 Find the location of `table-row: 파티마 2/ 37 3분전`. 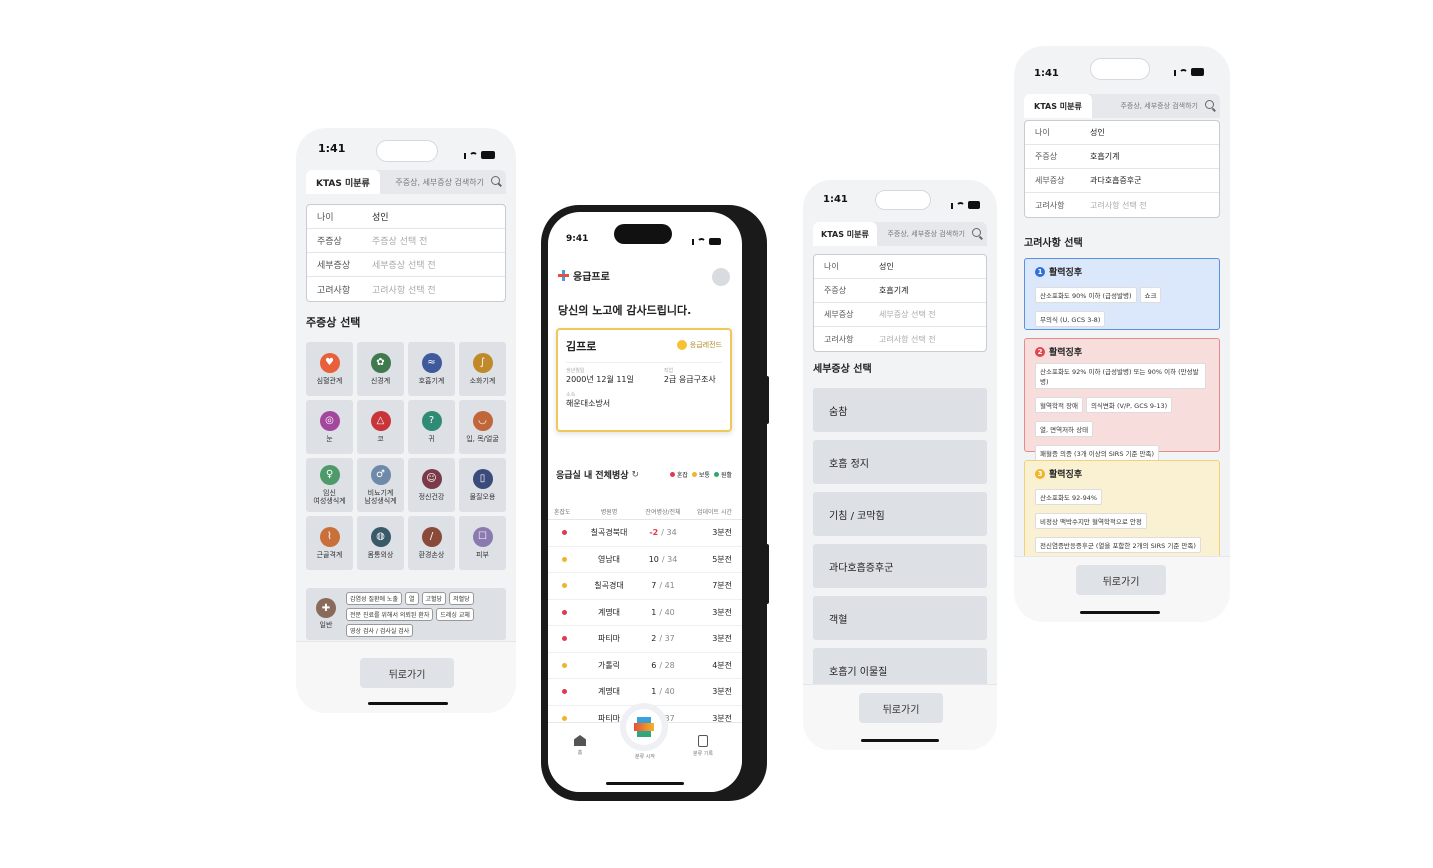

table-row: 파티마 2/ 37 3분전 is located at coordinates (645, 639).